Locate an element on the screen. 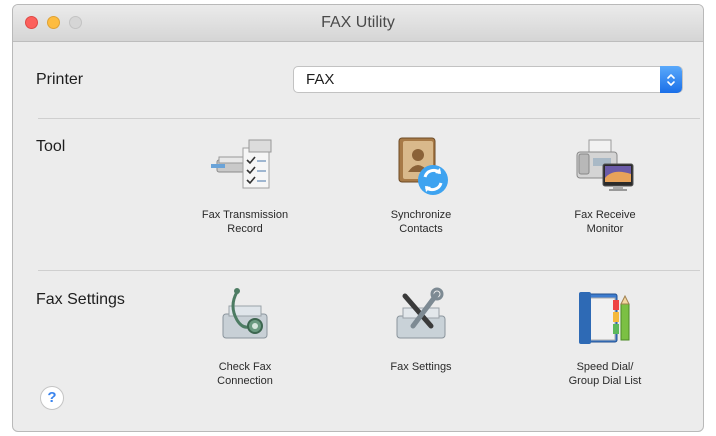 The image size is (716, 436). synchronize-contacts-button: Synchronize Contacts is located at coordinates (421, 183).